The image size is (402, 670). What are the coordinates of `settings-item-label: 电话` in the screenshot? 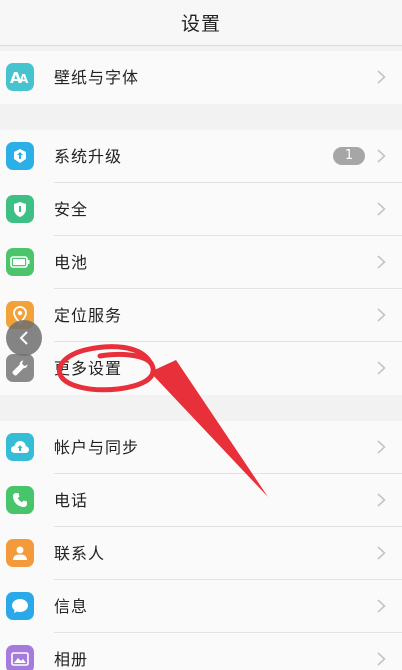 It's located at (71, 500).